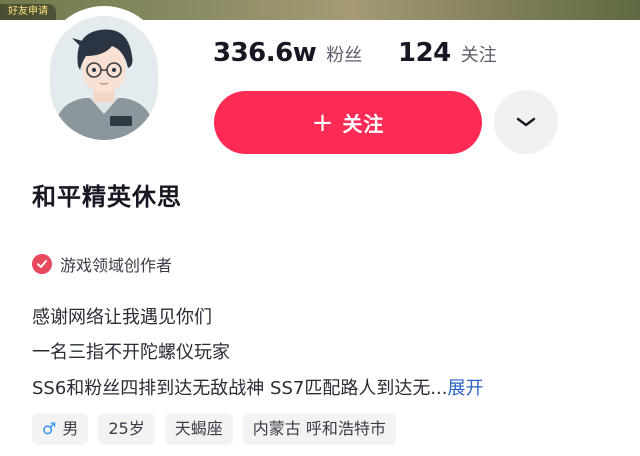  What do you see at coordinates (42, 264) in the screenshot?
I see `verified-check-icon` at bounding box center [42, 264].